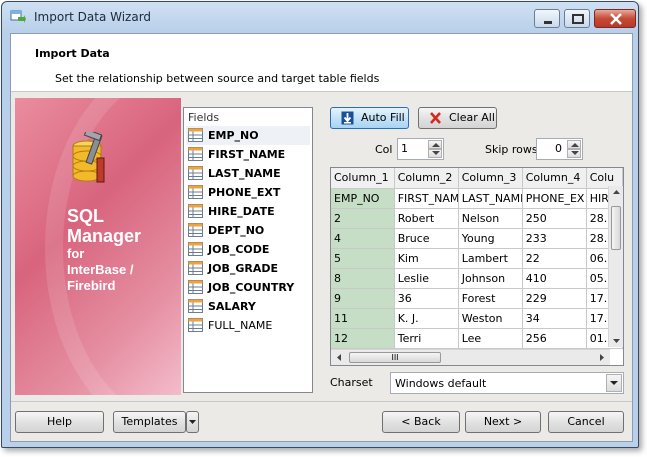 The height and width of the screenshot is (457, 647). I want to click on templates-button: Templates, so click(149, 422).